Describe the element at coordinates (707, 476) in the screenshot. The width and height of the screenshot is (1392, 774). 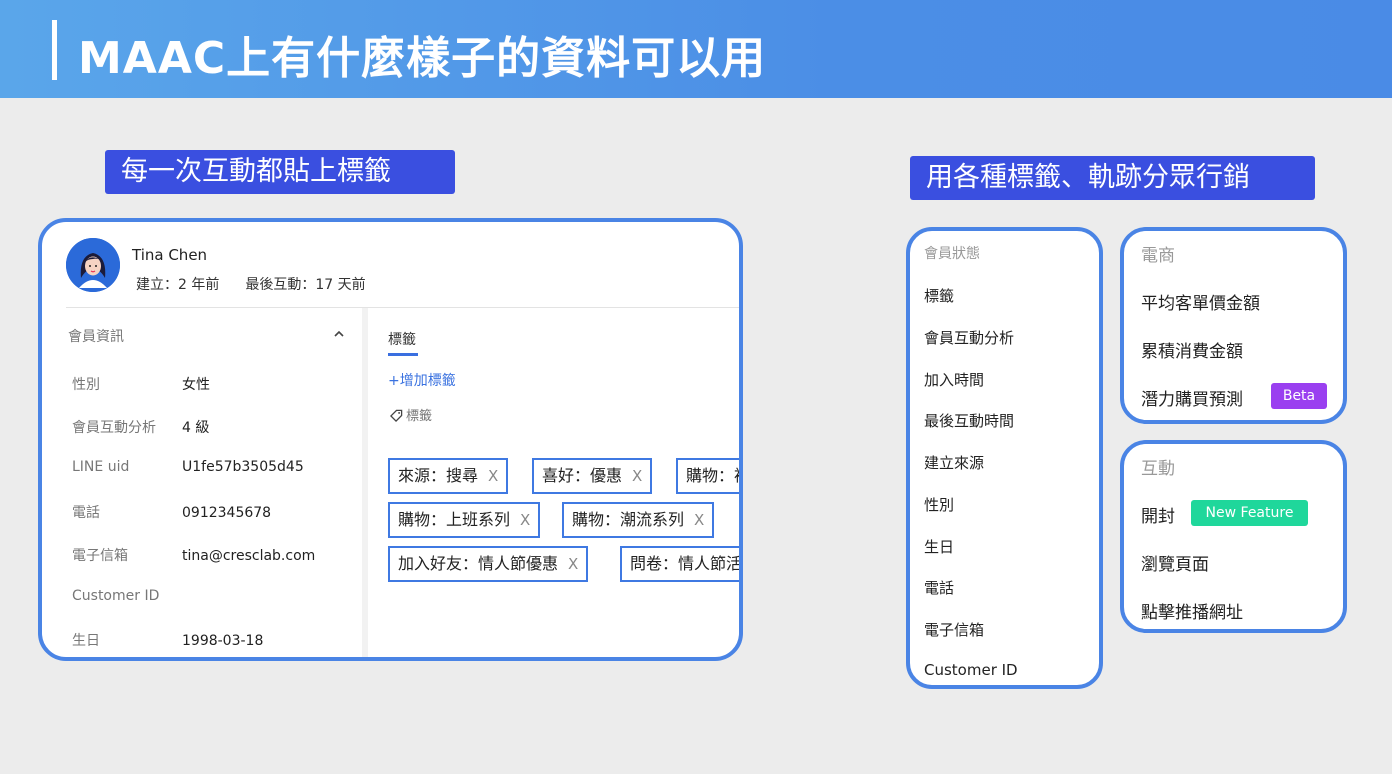
I see `tag-chip: 購物：裙裝X` at that location.